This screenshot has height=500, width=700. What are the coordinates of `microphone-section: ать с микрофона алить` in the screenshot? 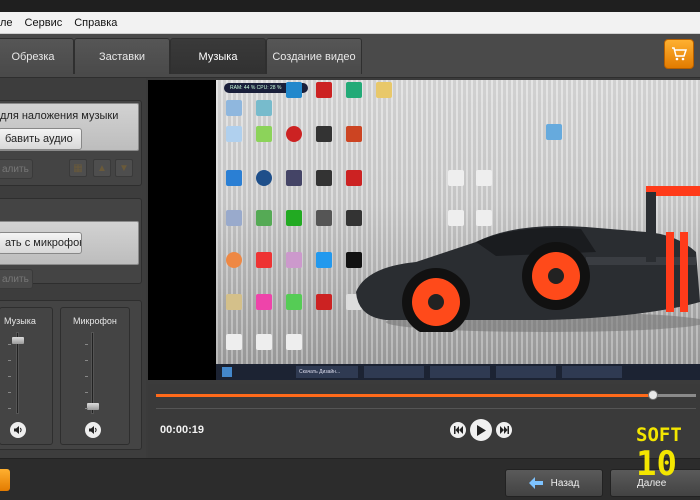 It's located at (71, 243).